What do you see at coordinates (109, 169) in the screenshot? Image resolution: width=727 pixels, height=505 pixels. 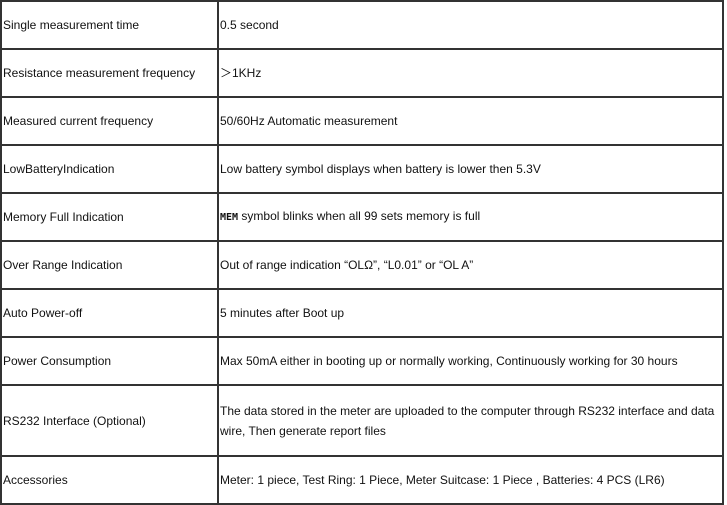 I see `spec-label: LowBatteryIndication` at bounding box center [109, 169].